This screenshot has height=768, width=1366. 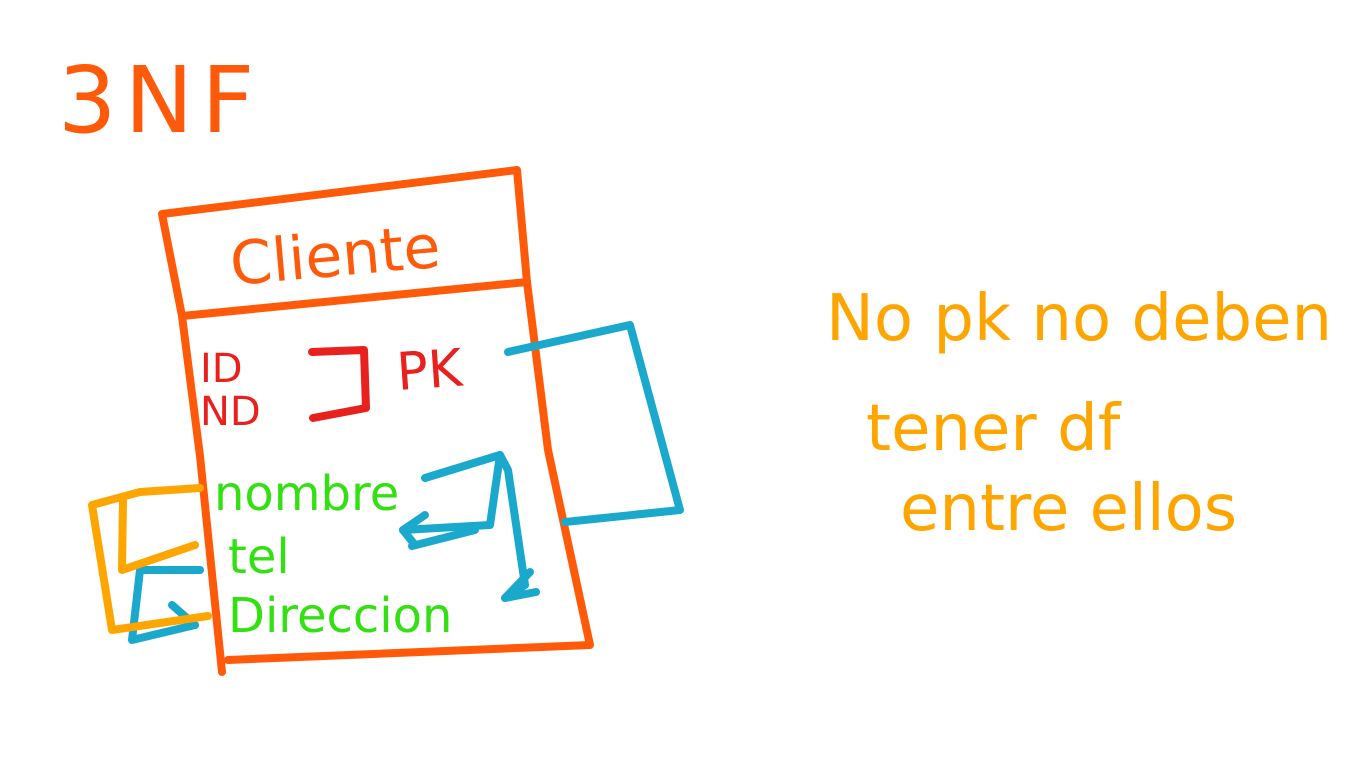 What do you see at coordinates (306, 494) in the screenshot?
I see `attribute-nombre: nombre` at bounding box center [306, 494].